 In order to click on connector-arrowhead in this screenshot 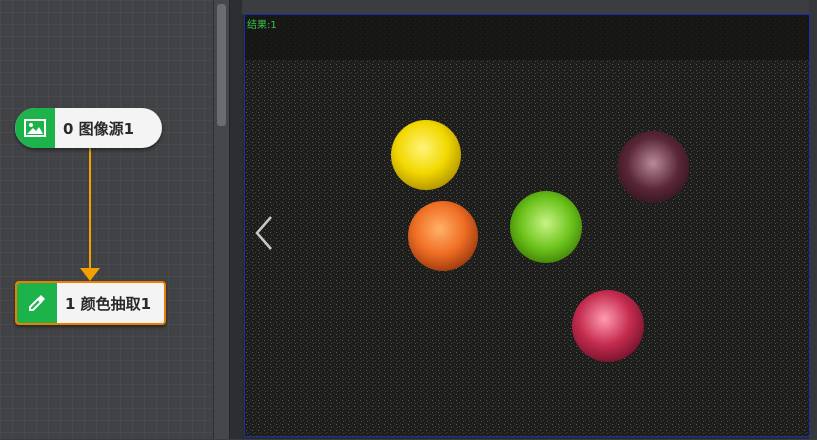, I will do `click(90, 274)`.